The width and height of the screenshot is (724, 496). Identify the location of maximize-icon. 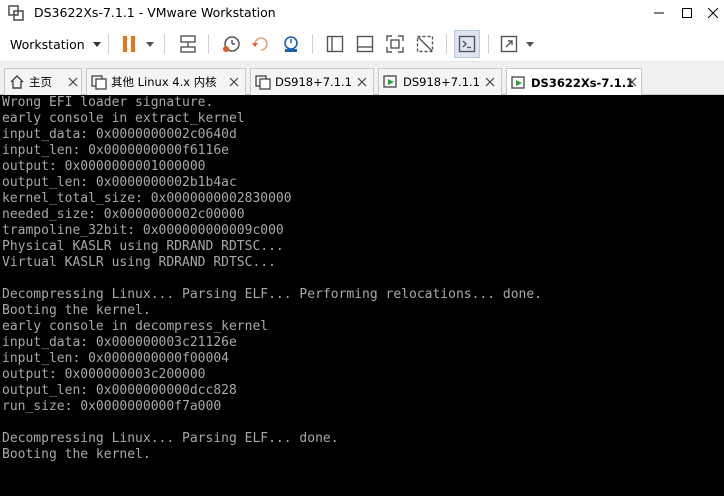
(687, 13).